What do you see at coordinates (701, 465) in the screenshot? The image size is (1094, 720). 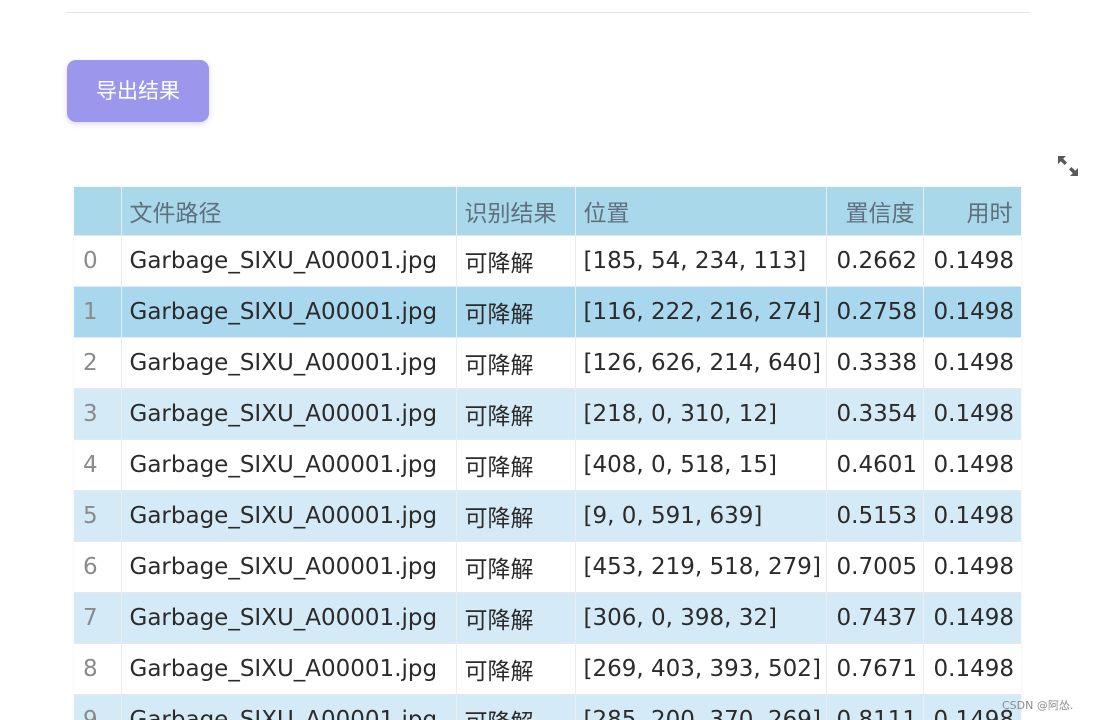 I see `cell-position: [408, 0, 518, 15]` at bounding box center [701, 465].